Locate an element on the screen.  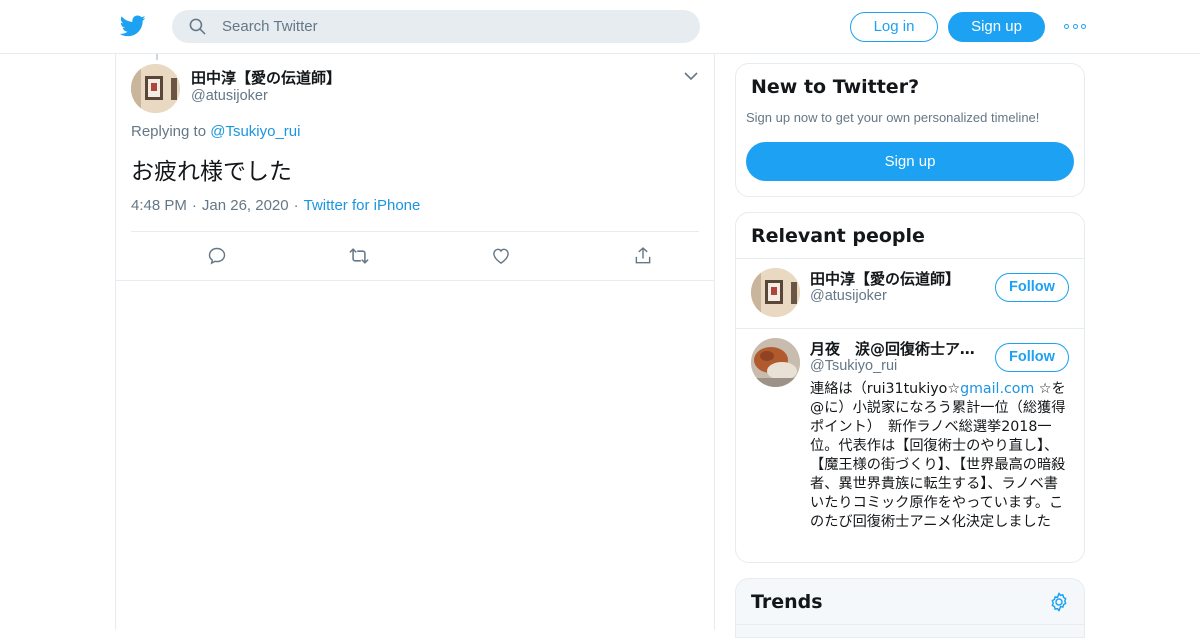
share-icon is located at coordinates (643, 256).